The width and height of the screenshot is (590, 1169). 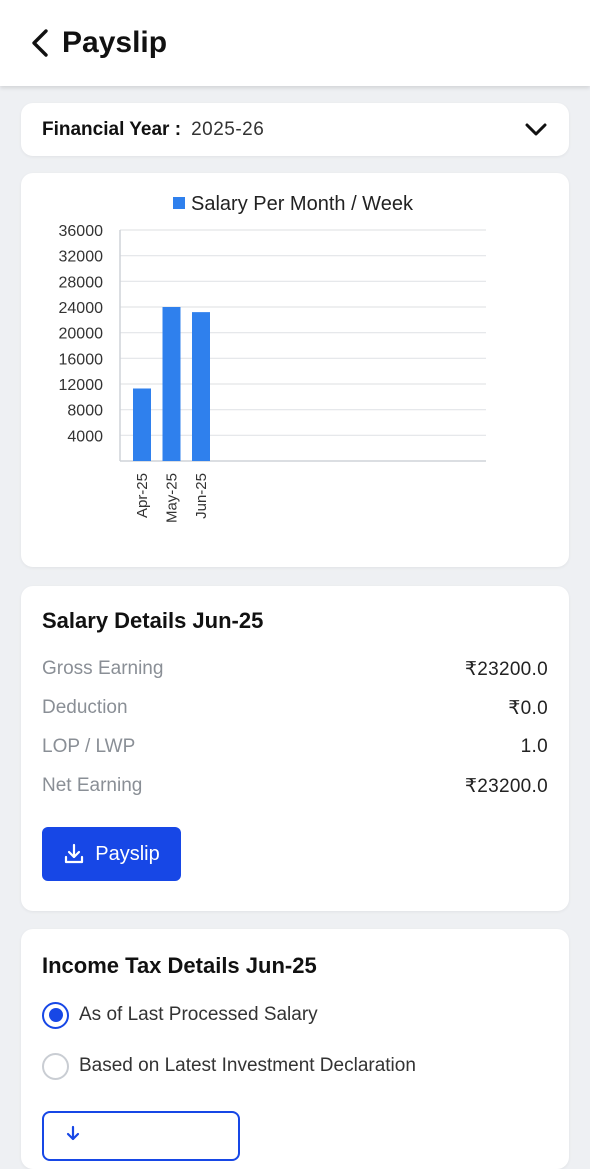 I want to click on page-title: Payslip, so click(x=115, y=42).